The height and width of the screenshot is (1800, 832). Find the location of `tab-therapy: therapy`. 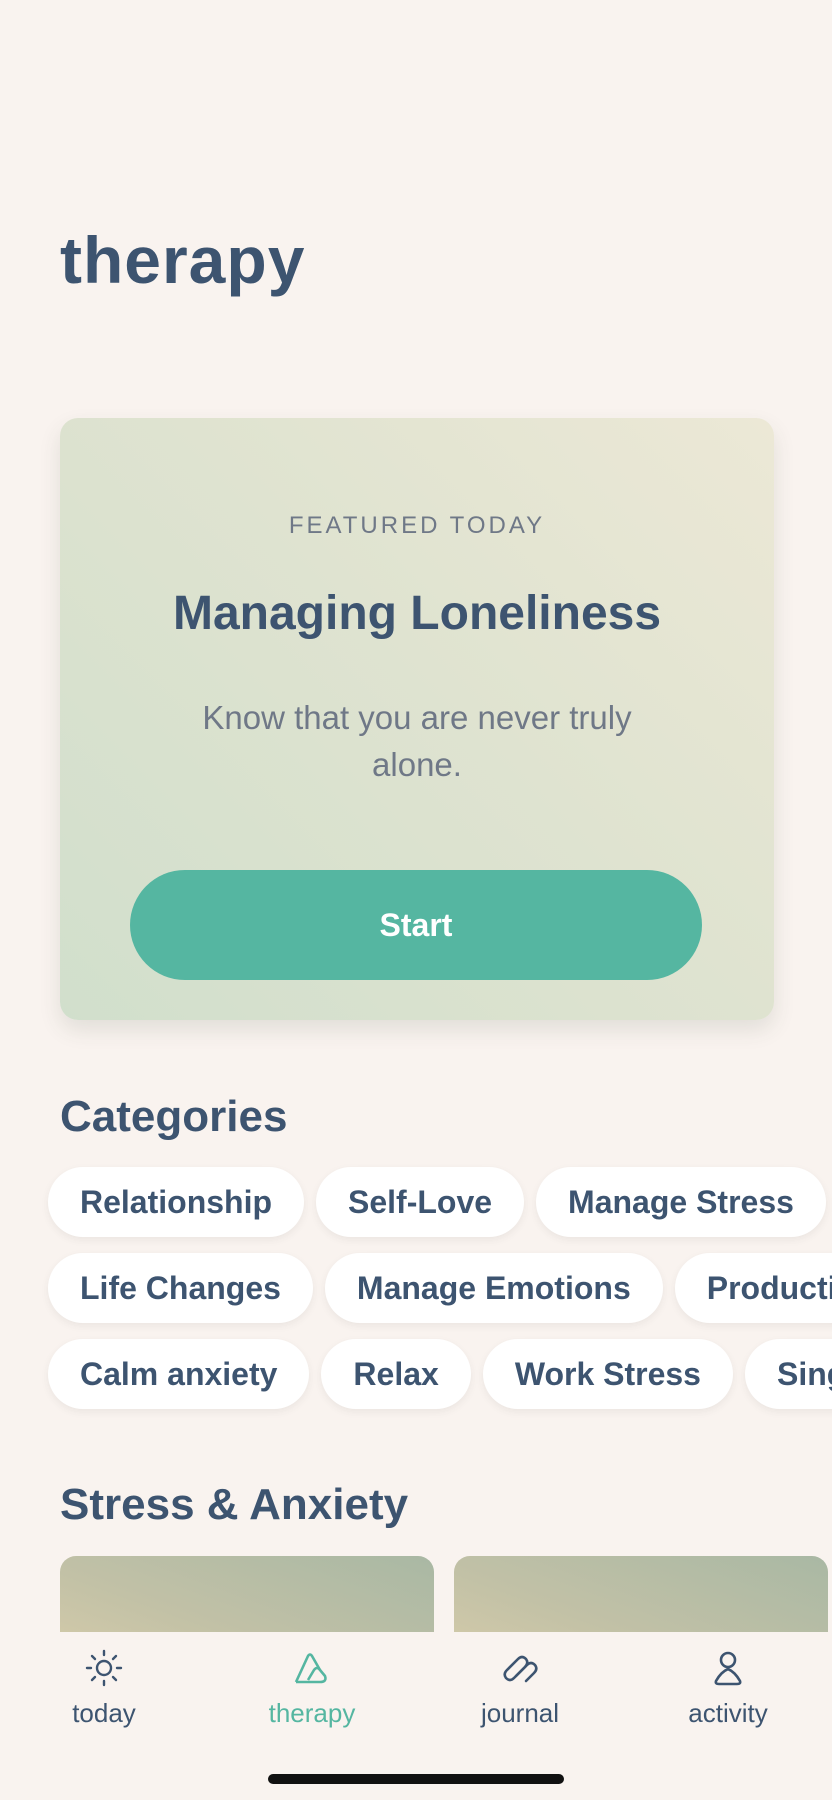

tab-therapy: therapy is located at coordinates (312, 1698).